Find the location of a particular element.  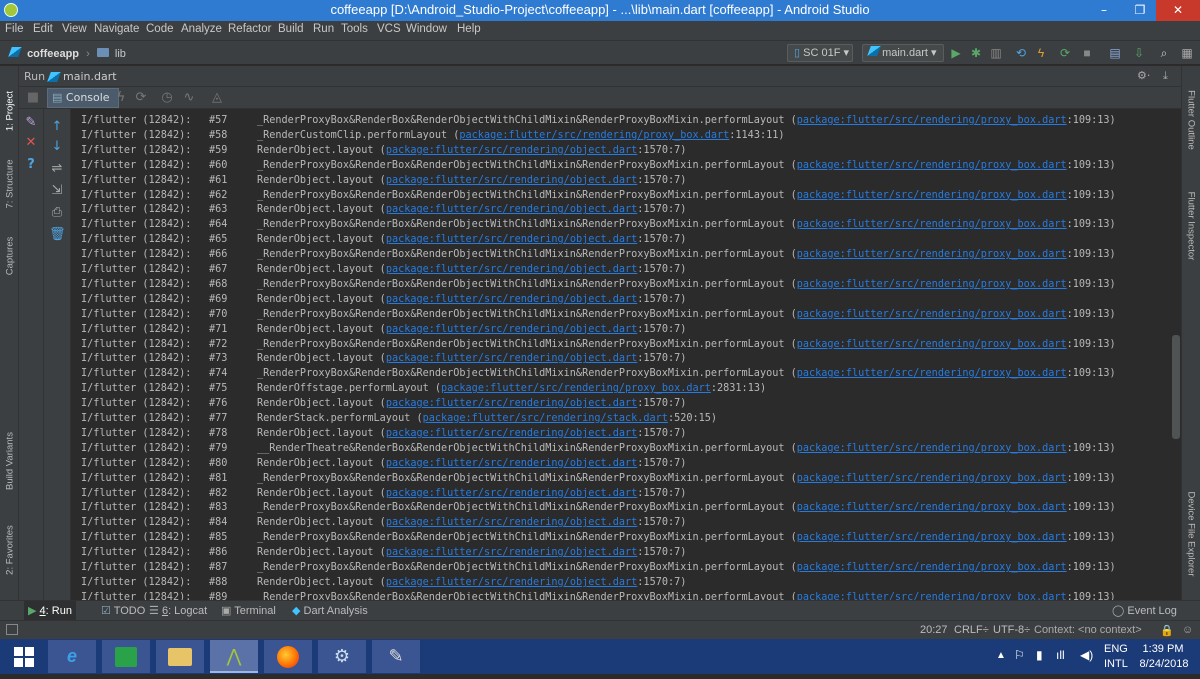

menu-code: Code is located at coordinates (160, 29).